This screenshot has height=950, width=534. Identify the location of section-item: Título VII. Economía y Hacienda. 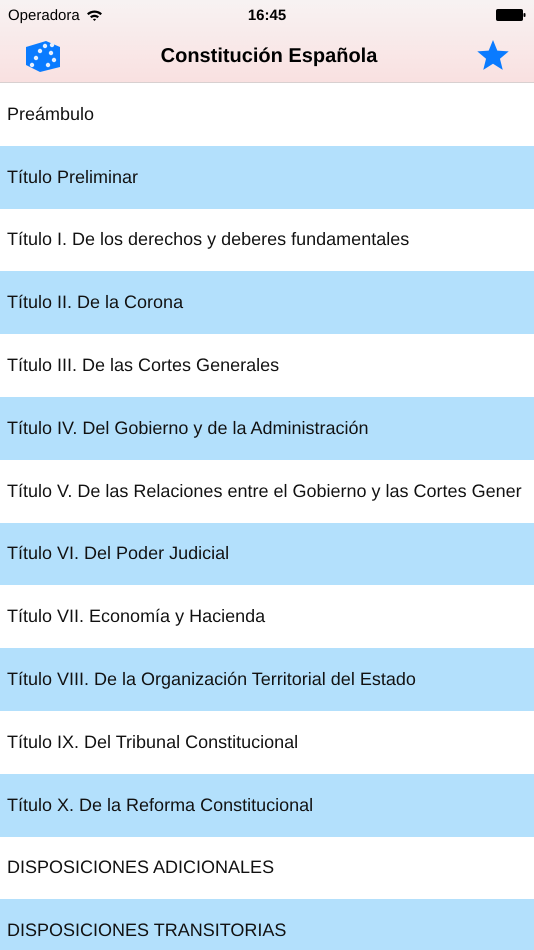
(267, 616).